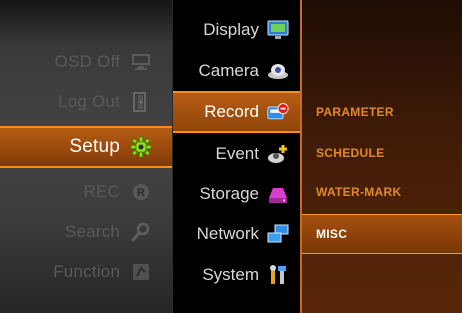 This screenshot has width=462, height=313. What do you see at coordinates (231, 29) in the screenshot?
I see `setup-item-label: Display` at bounding box center [231, 29].